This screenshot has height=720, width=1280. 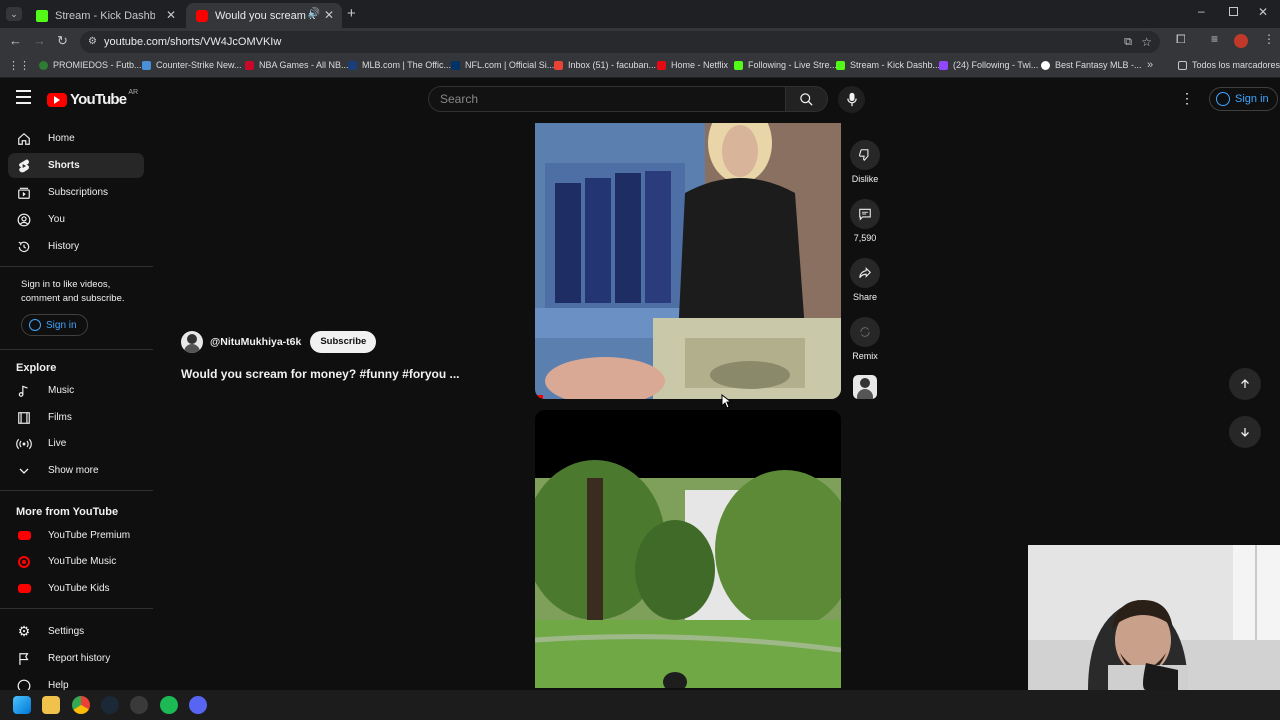 I want to click on sidebar-item-help: Help, so click(x=76, y=682).